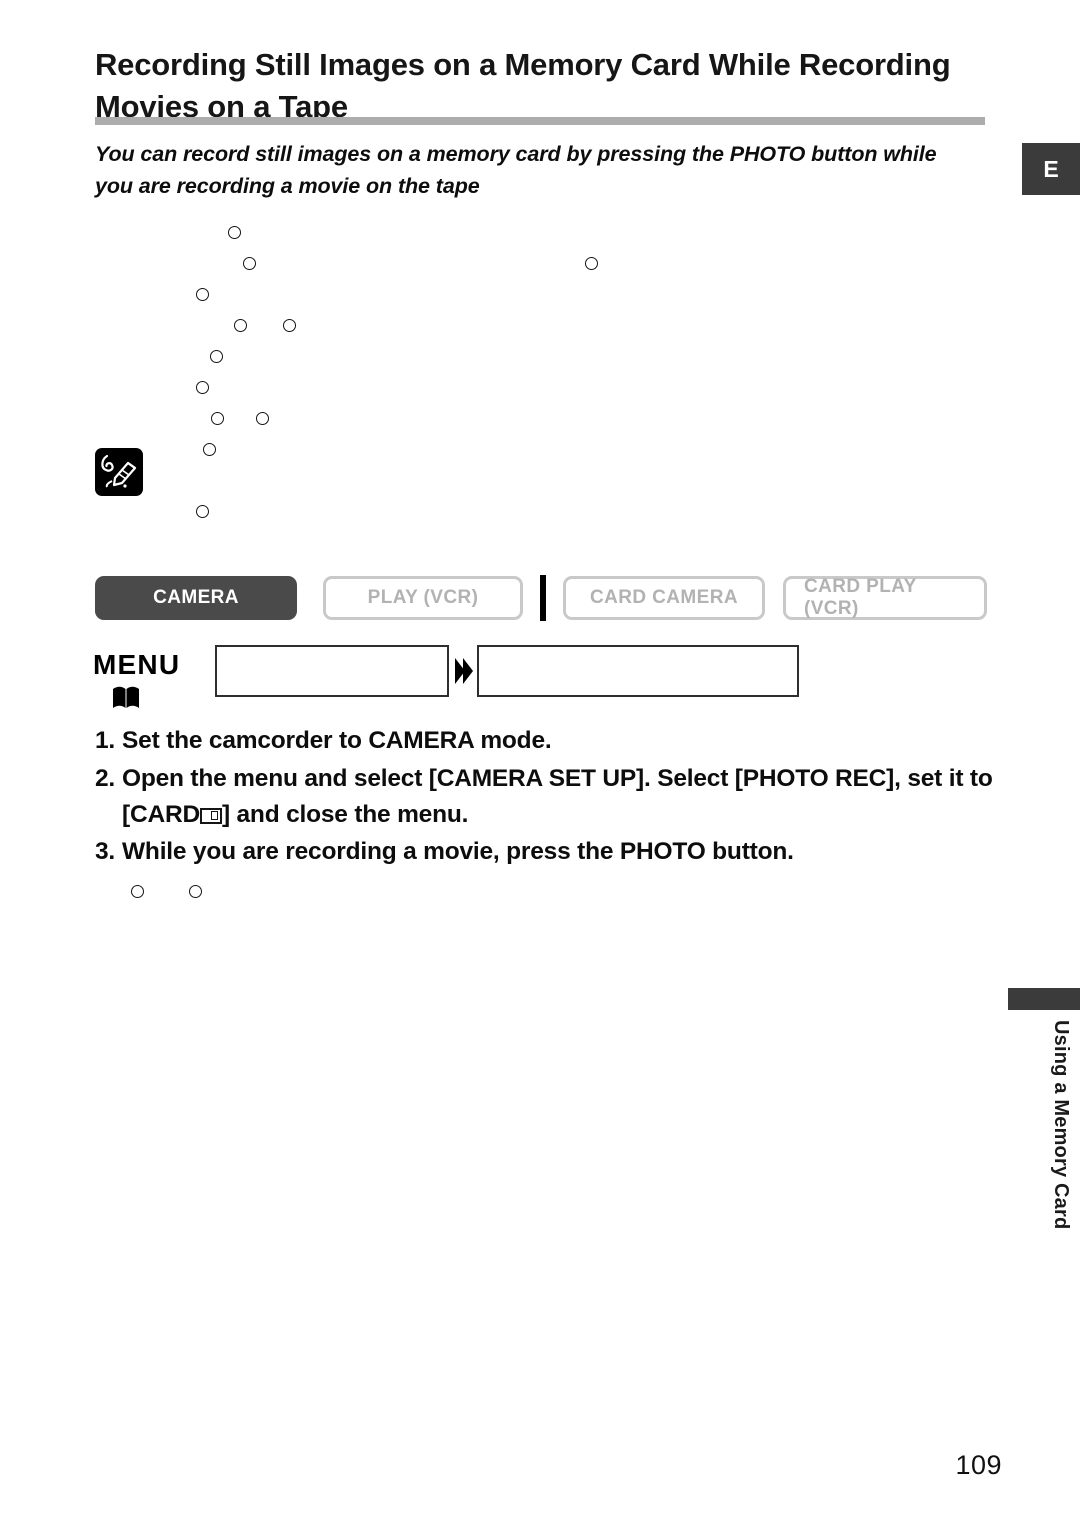  Describe the element at coordinates (638, 671) in the screenshot. I see `menu-box-second` at that location.